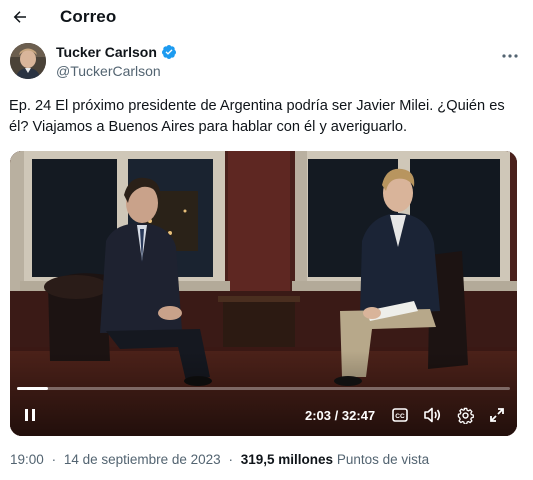  What do you see at coordinates (358, 415) in the screenshot?
I see `duration: 32:47` at bounding box center [358, 415].